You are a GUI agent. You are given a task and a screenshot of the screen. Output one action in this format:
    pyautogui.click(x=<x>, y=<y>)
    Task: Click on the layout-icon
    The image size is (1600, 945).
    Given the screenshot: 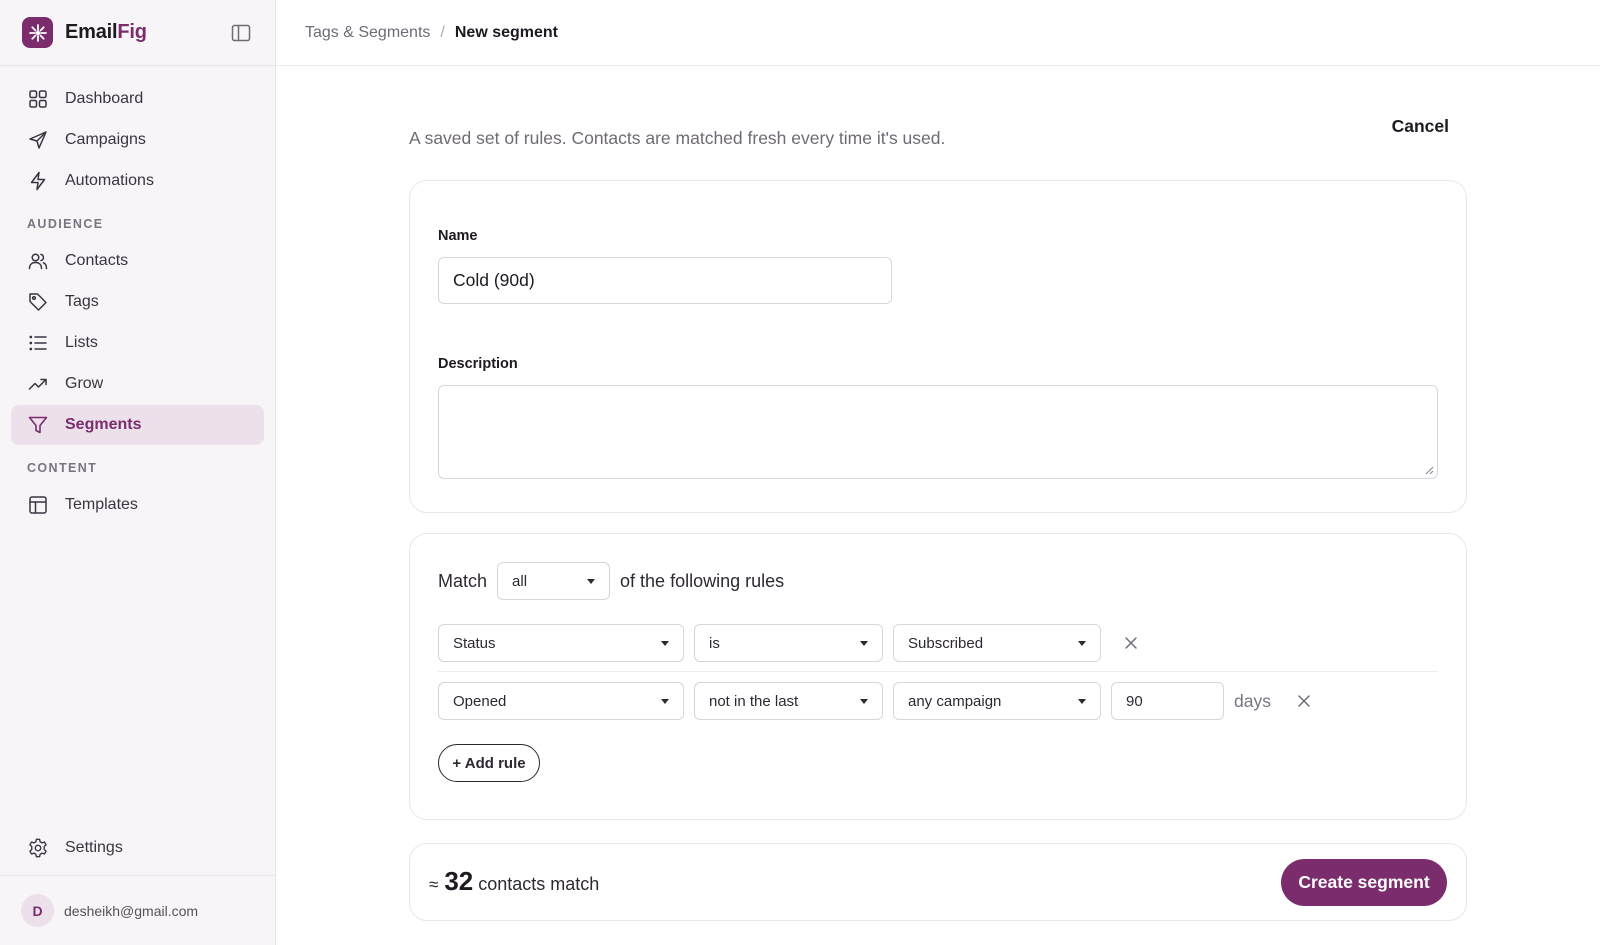 What is the action you would take?
    pyautogui.click(x=38, y=505)
    